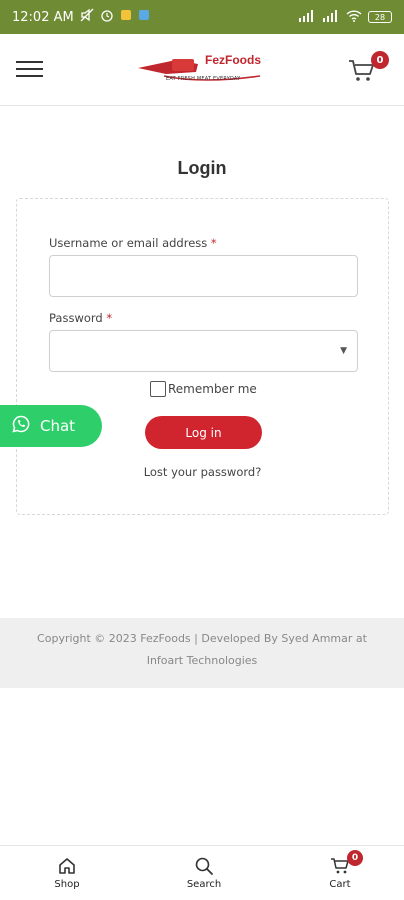 The image size is (404, 900). Describe the element at coordinates (21, 426) in the screenshot. I see `whatsapp-icon` at that location.